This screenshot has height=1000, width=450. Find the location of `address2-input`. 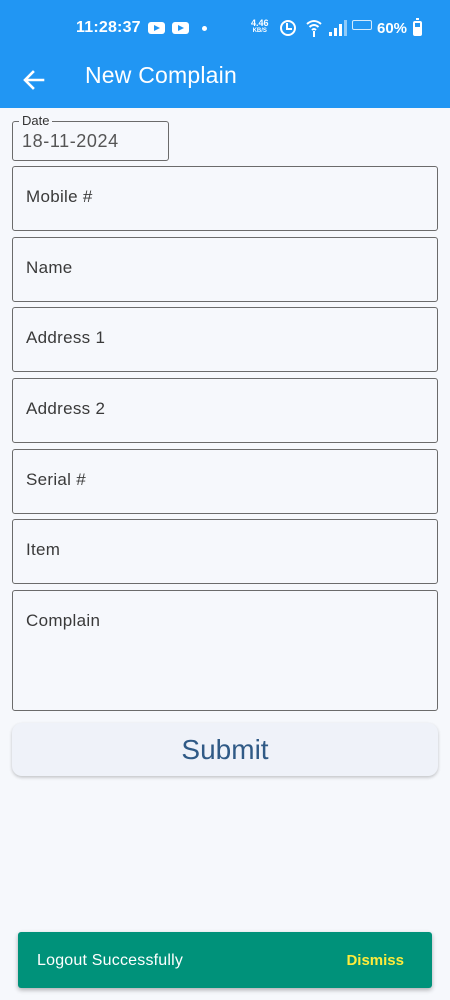

address2-input is located at coordinates (223, 409).